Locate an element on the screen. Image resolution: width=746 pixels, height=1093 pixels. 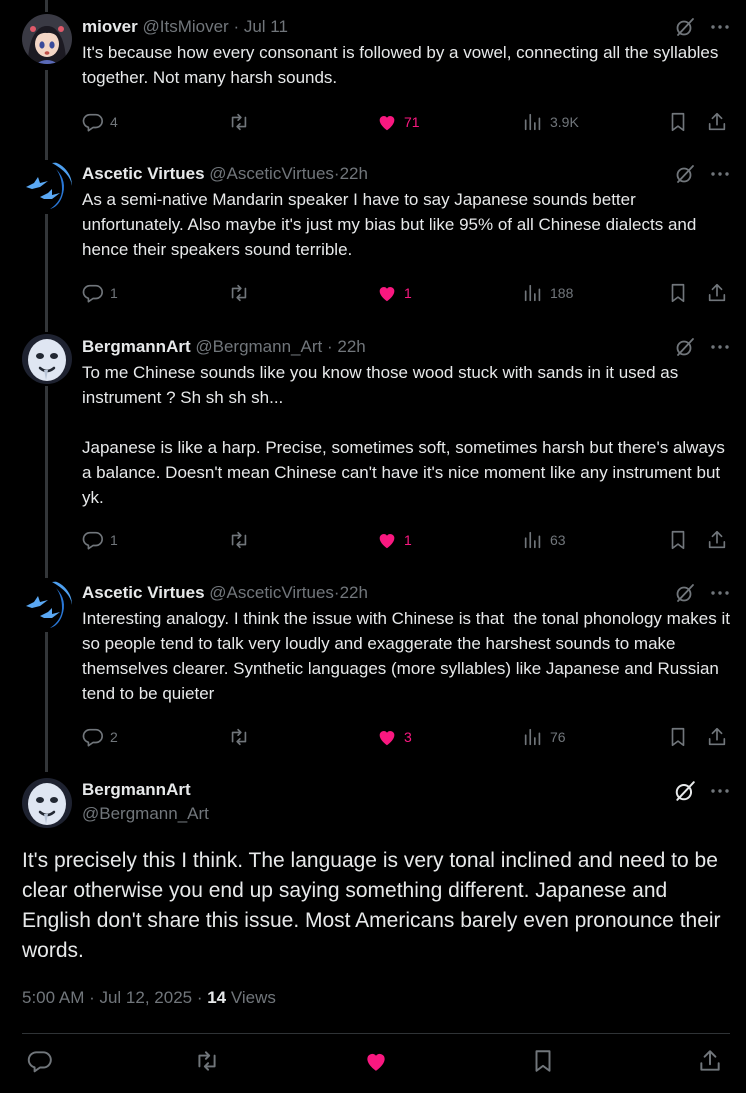
reply-count: 4 is located at coordinates (114, 122).